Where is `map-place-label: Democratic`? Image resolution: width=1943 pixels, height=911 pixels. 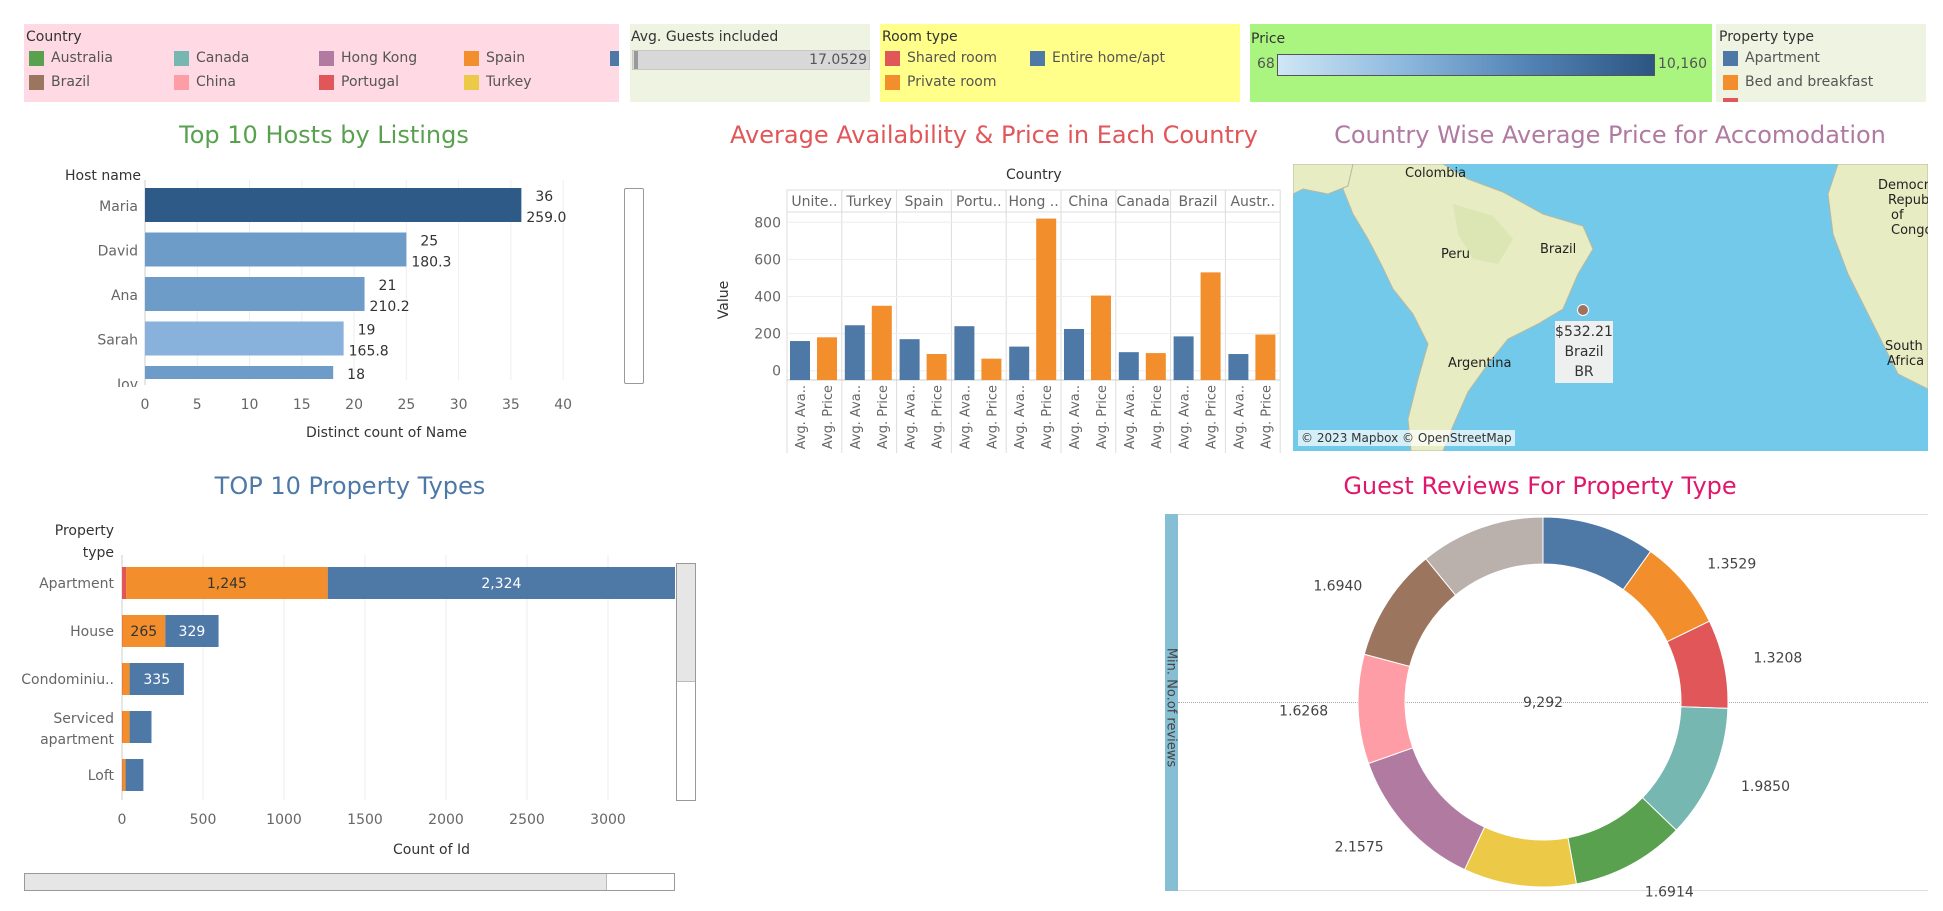 map-place-label: Democratic is located at coordinates (1903, 185).